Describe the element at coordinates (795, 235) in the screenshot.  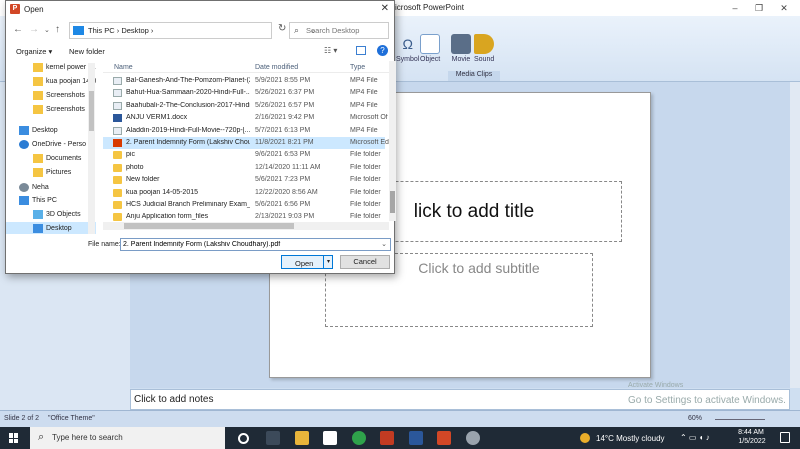
I see `vertical-scrollbar` at that location.